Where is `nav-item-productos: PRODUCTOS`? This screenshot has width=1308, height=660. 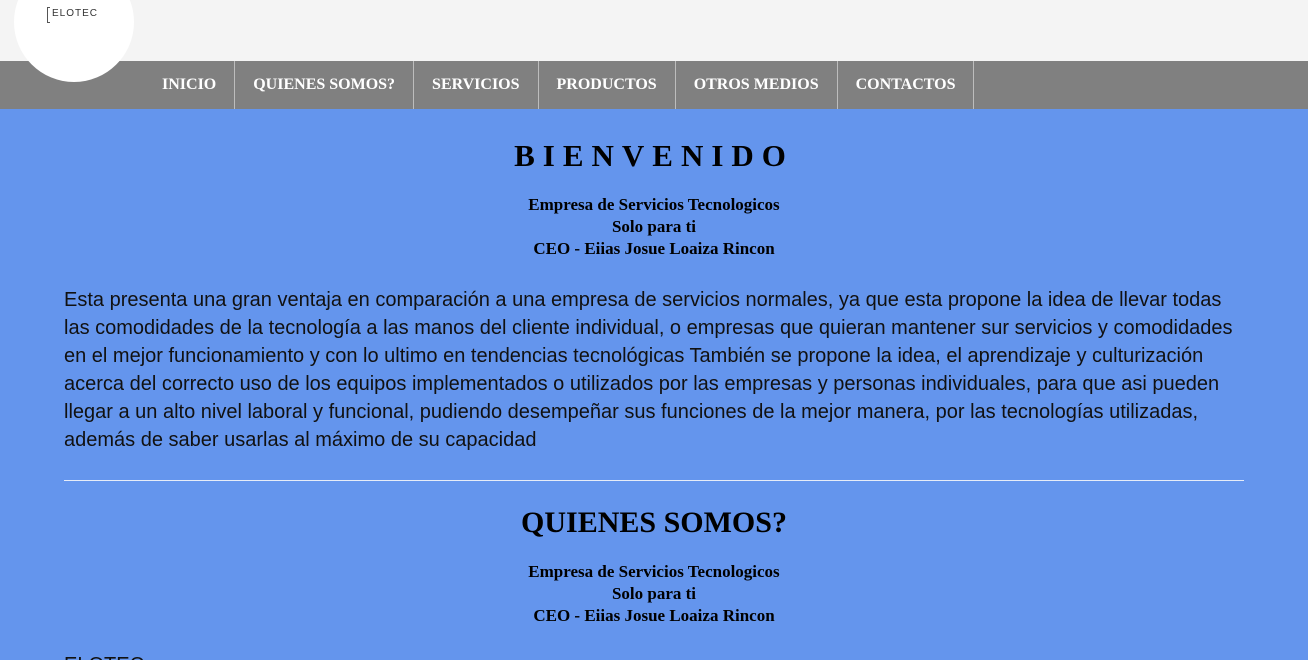 nav-item-productos: PRODUCTOS is located at coordinates (607, 85).